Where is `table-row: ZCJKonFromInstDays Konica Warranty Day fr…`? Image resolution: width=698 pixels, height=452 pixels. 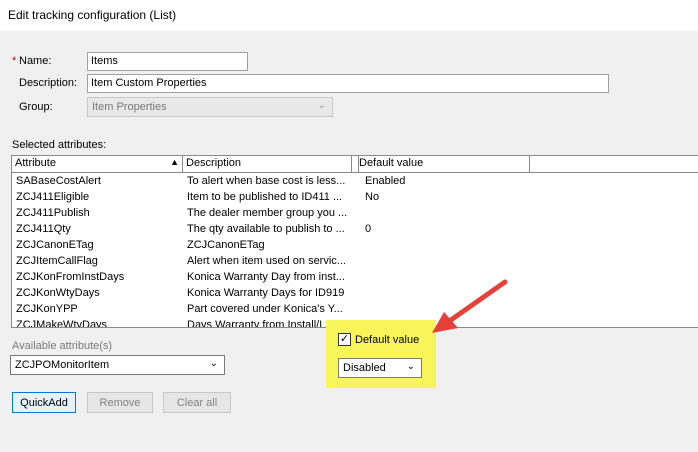 table-row: ZCJKonFromInstDays Konica Warranty Day fr… is located at coordinates (355, 278).